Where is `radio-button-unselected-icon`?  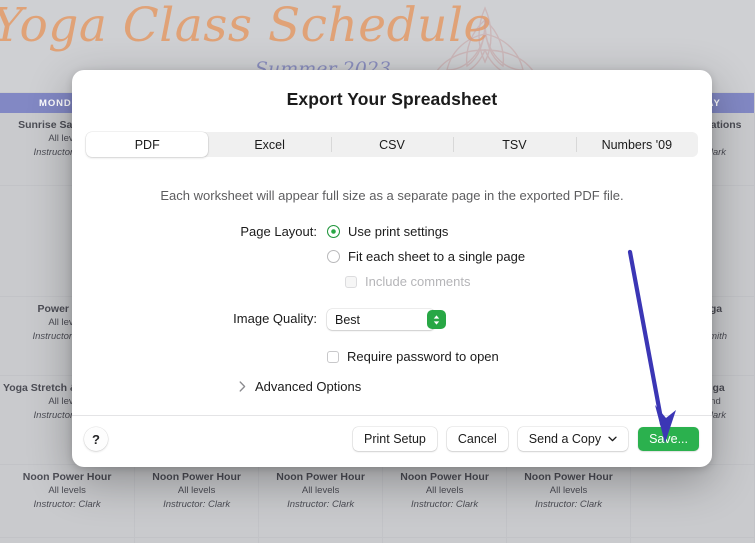 radio-button-unselected-icon is located at coordinates (333, 256).